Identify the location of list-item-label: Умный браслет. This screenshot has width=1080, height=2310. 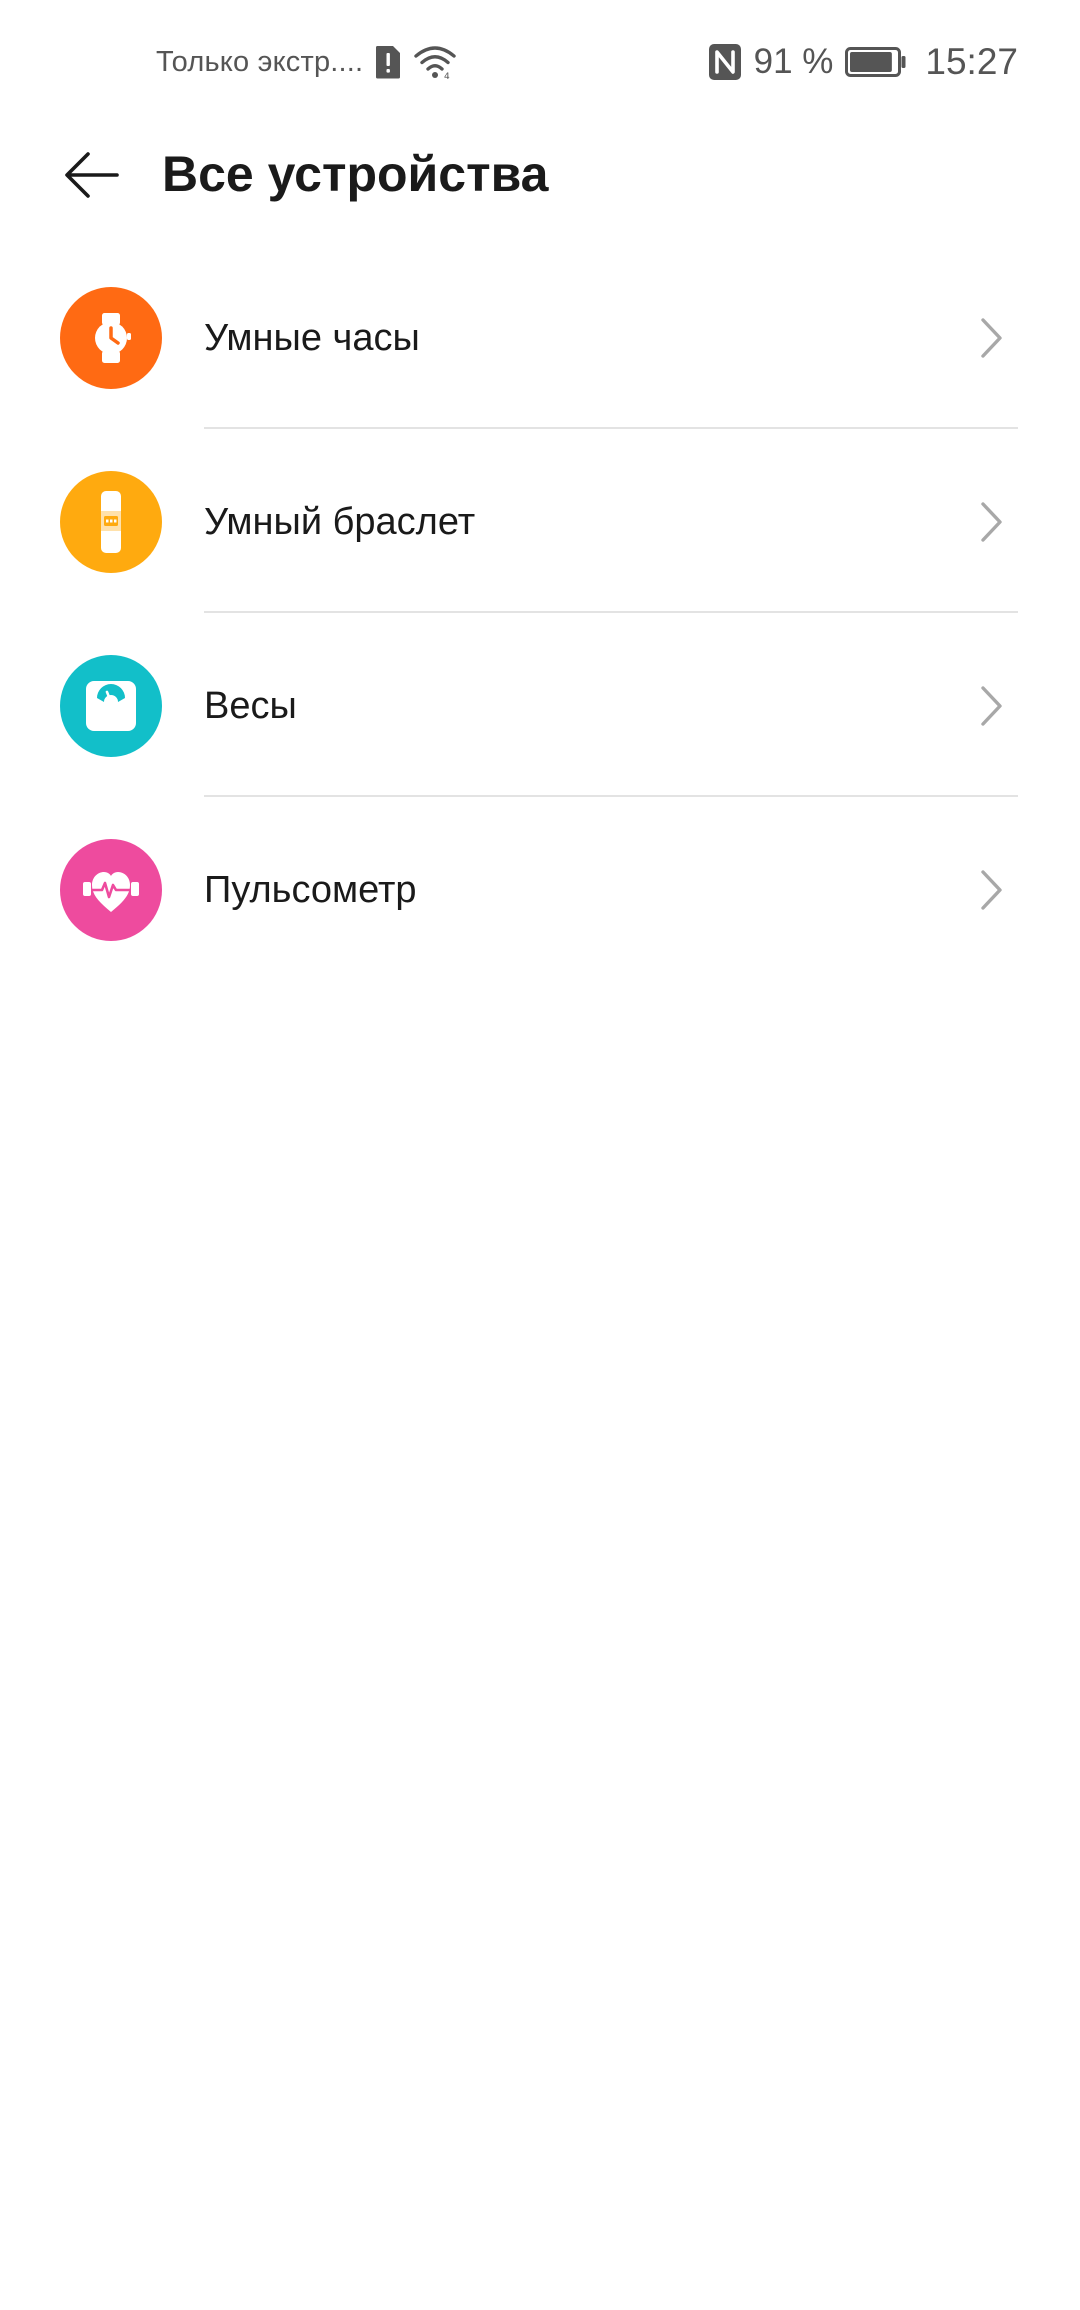
(340, 522).